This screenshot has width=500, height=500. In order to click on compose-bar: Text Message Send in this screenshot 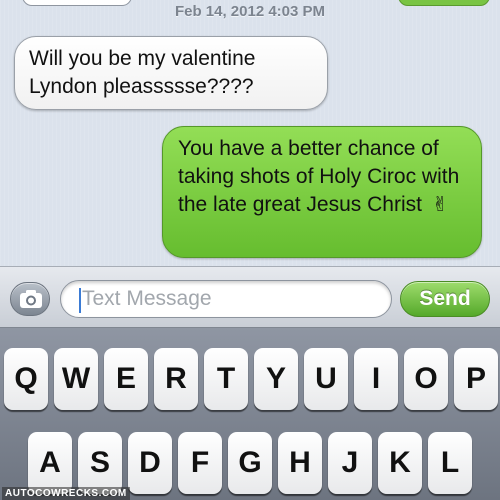, I will do `click(250, 297)`.